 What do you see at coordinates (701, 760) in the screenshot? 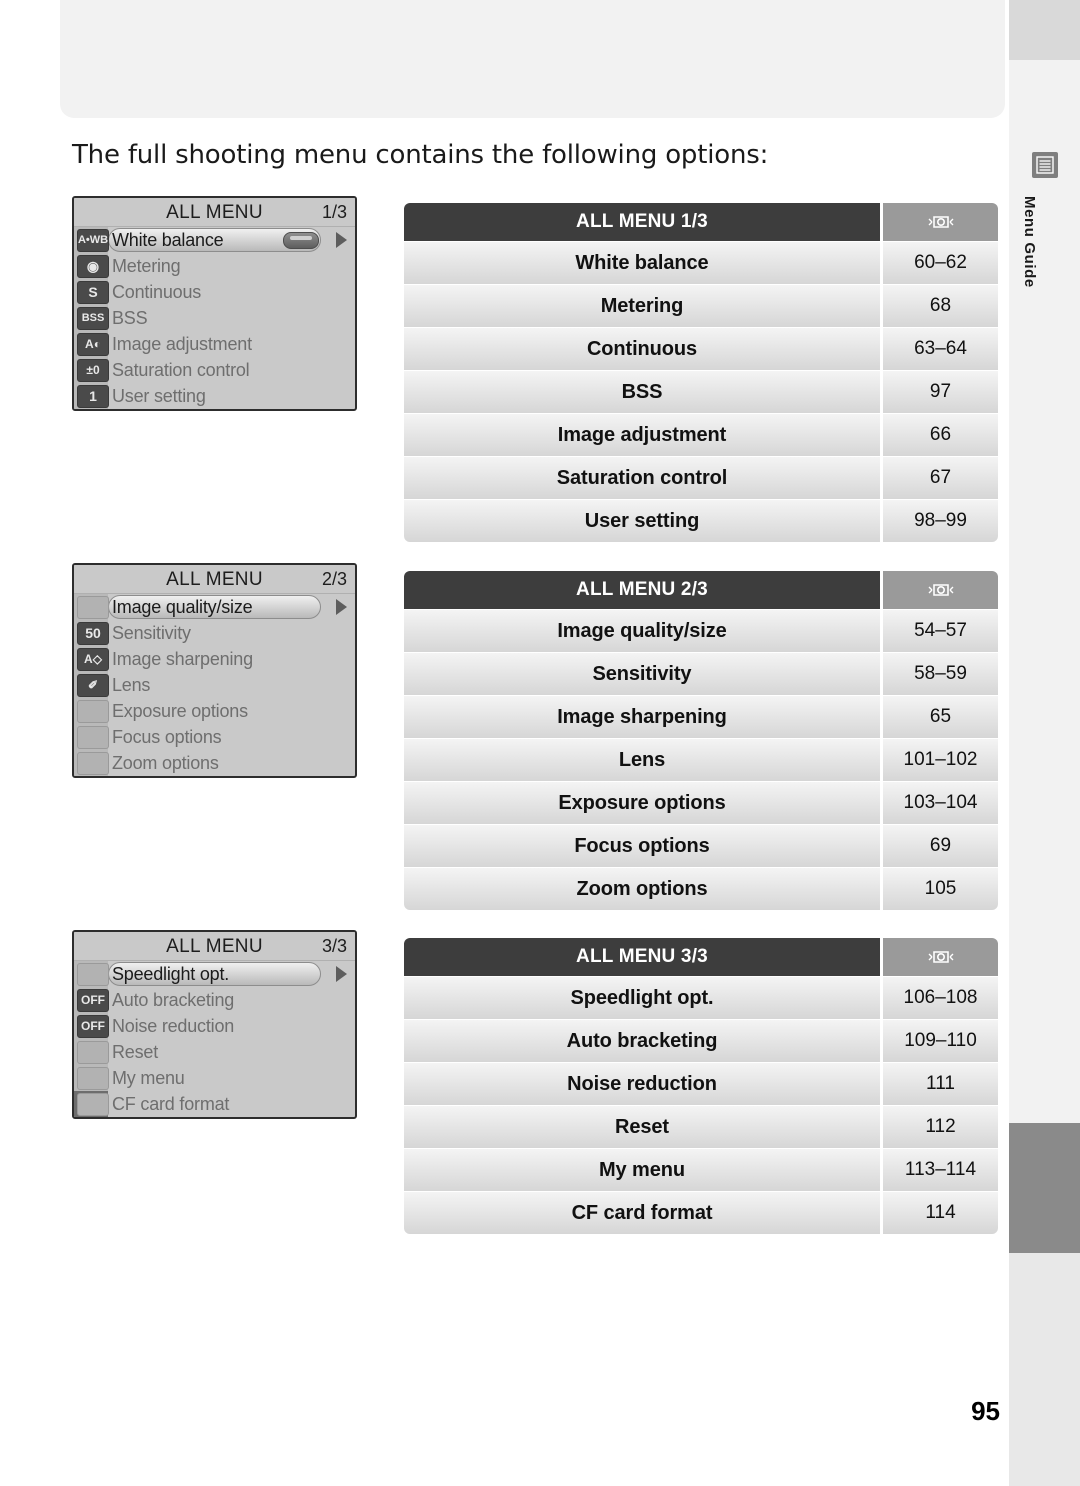
I see `table-row: Lens 101–102` at bounding box center [701, 760].